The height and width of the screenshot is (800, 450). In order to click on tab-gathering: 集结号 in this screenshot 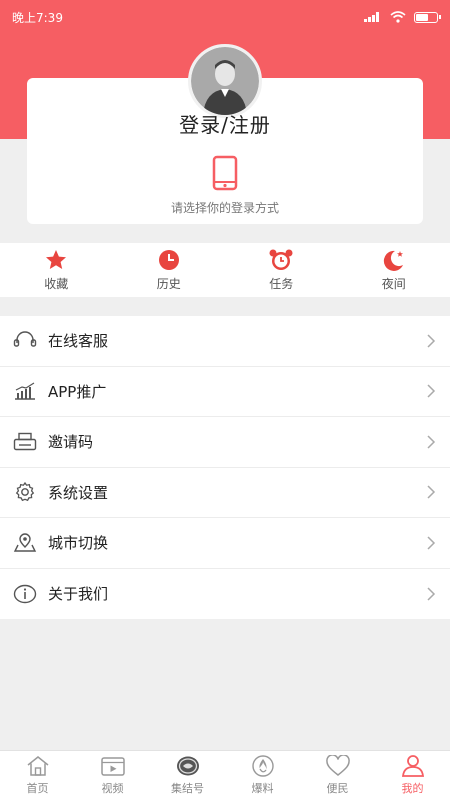, I will do `click(187, 775)`.